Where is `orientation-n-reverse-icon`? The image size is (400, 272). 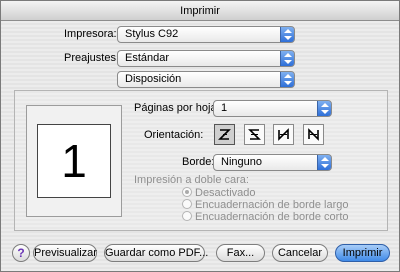
orientation-n-reverse-icon is located at coordinates (283, 134).